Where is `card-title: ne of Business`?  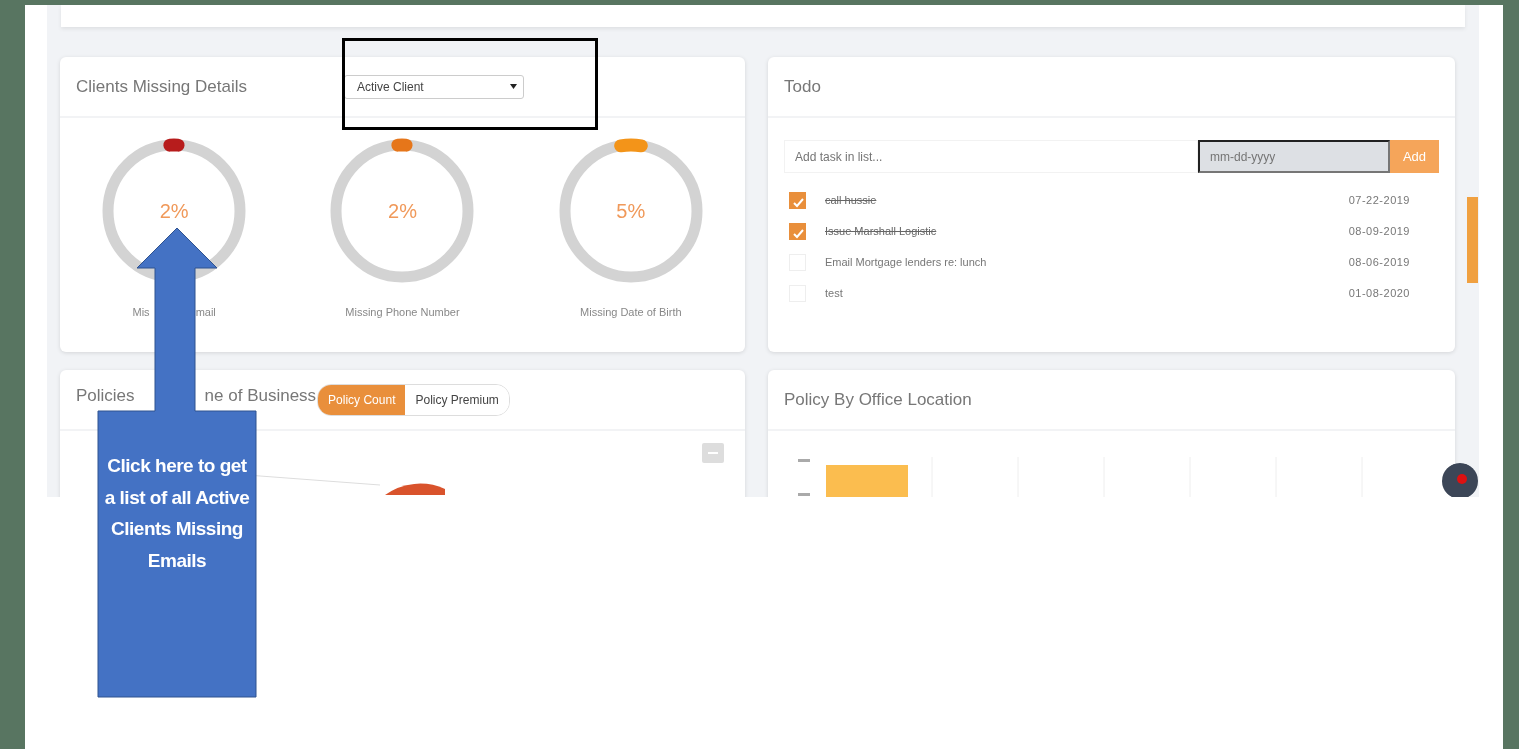
card-title: ne of Business is located at coordinates (260, 395).